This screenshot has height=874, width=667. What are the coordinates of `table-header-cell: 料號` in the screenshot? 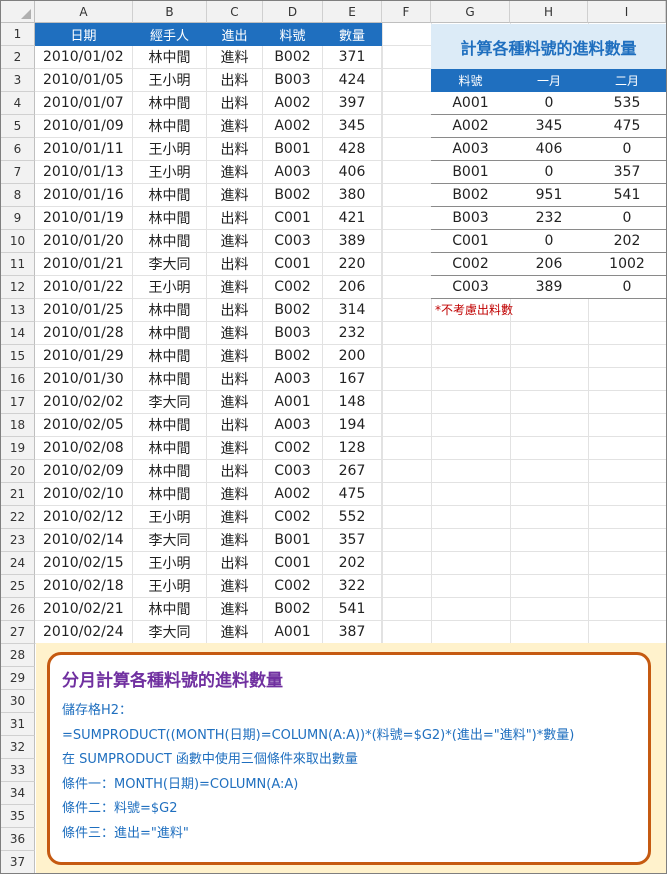 It's located at (293, 34).